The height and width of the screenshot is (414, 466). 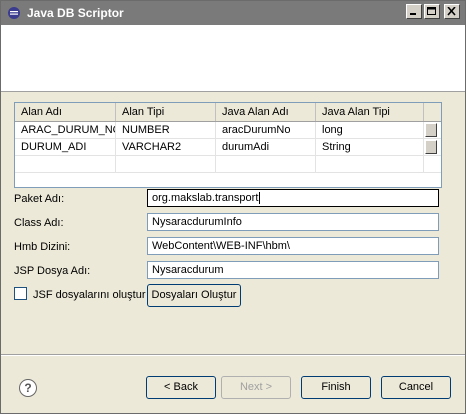 I want to click on minimize-button, so click(x=414, y=11).